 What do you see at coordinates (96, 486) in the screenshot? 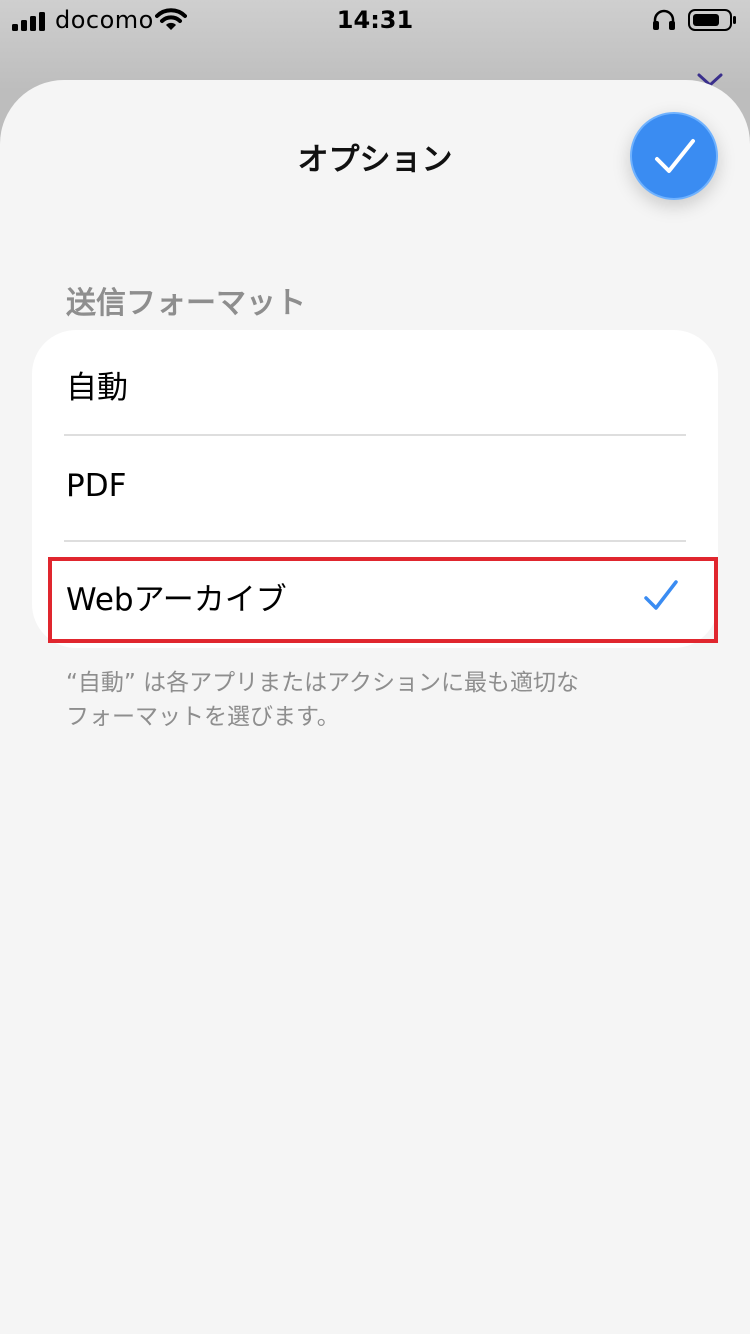
I see `option-label: PDF` at bounding box center [96, 486].